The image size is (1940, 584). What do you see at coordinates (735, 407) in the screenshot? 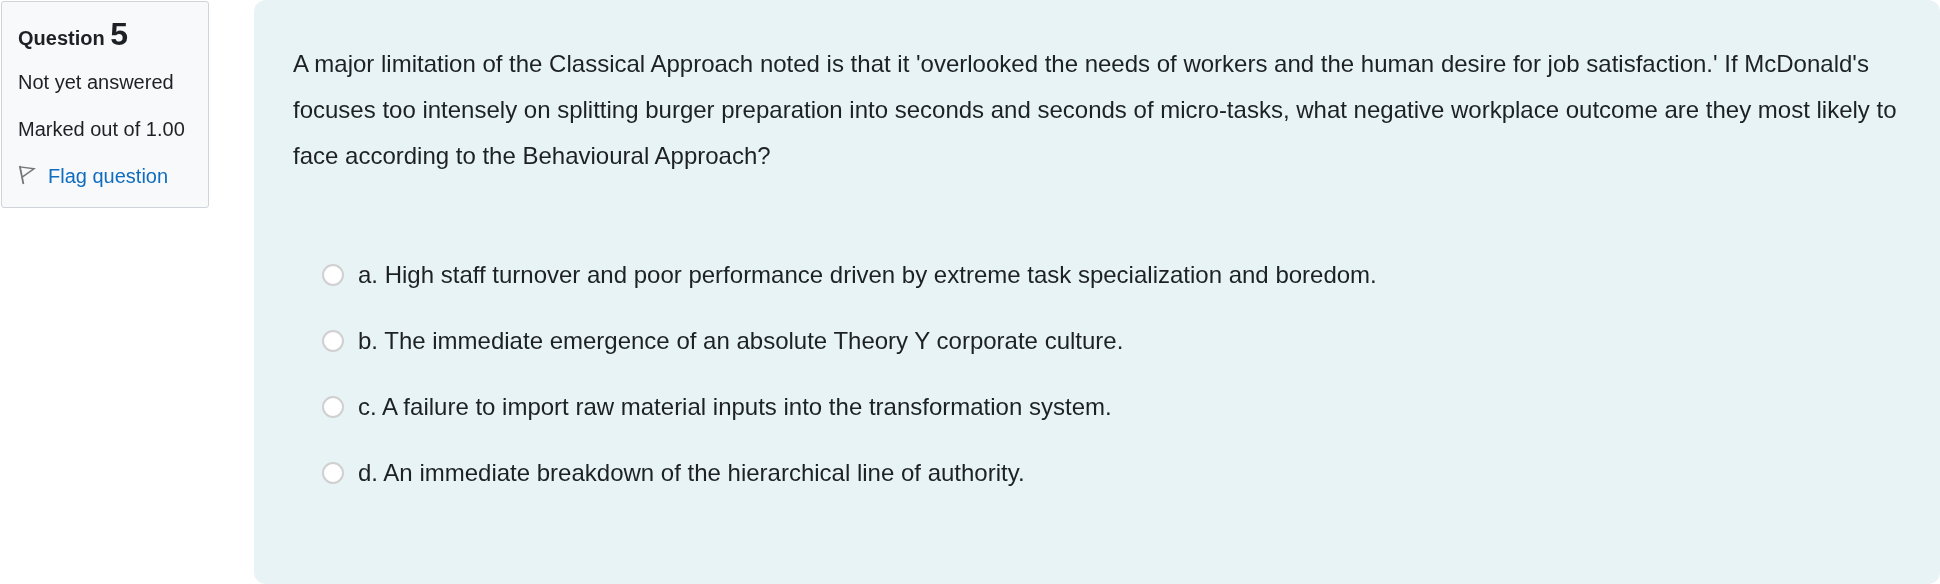
I see `answer-option: c. A failure to import raw material inputs into the transformation system.` at bounding box center [735, 407].